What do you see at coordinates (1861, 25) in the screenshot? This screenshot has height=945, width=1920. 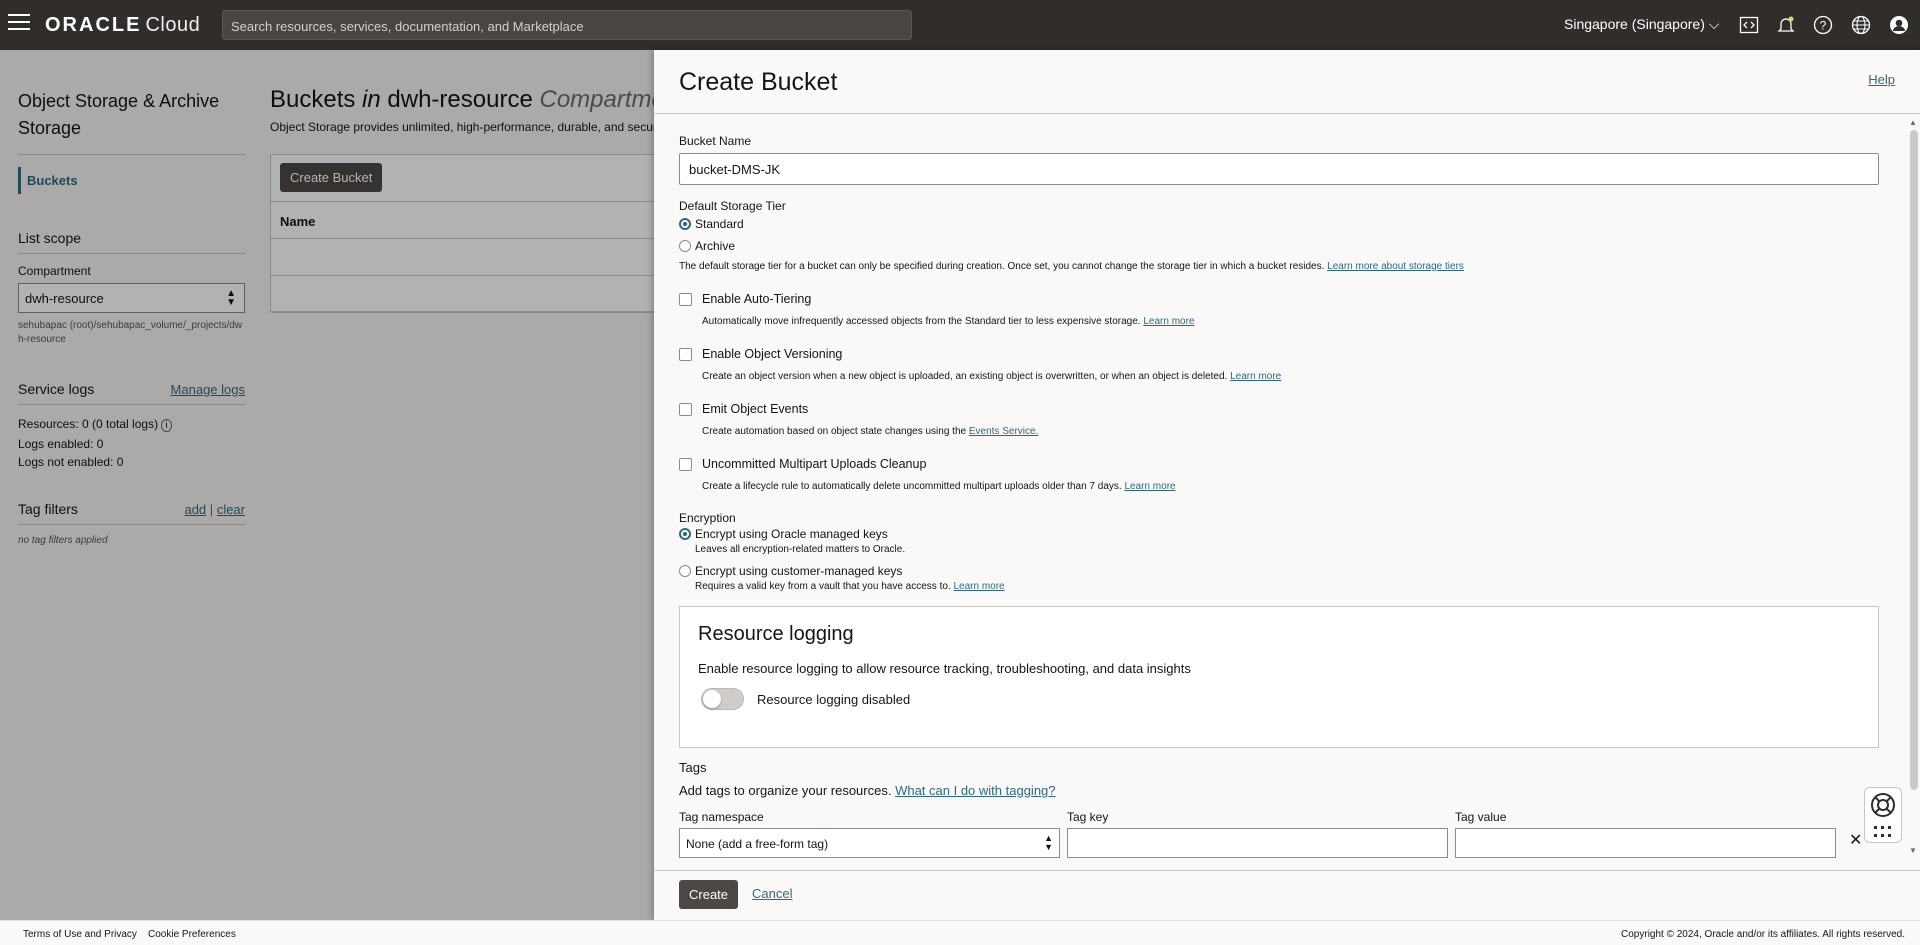 I see `language-globe-icon` at bounding box center [1861, 25].